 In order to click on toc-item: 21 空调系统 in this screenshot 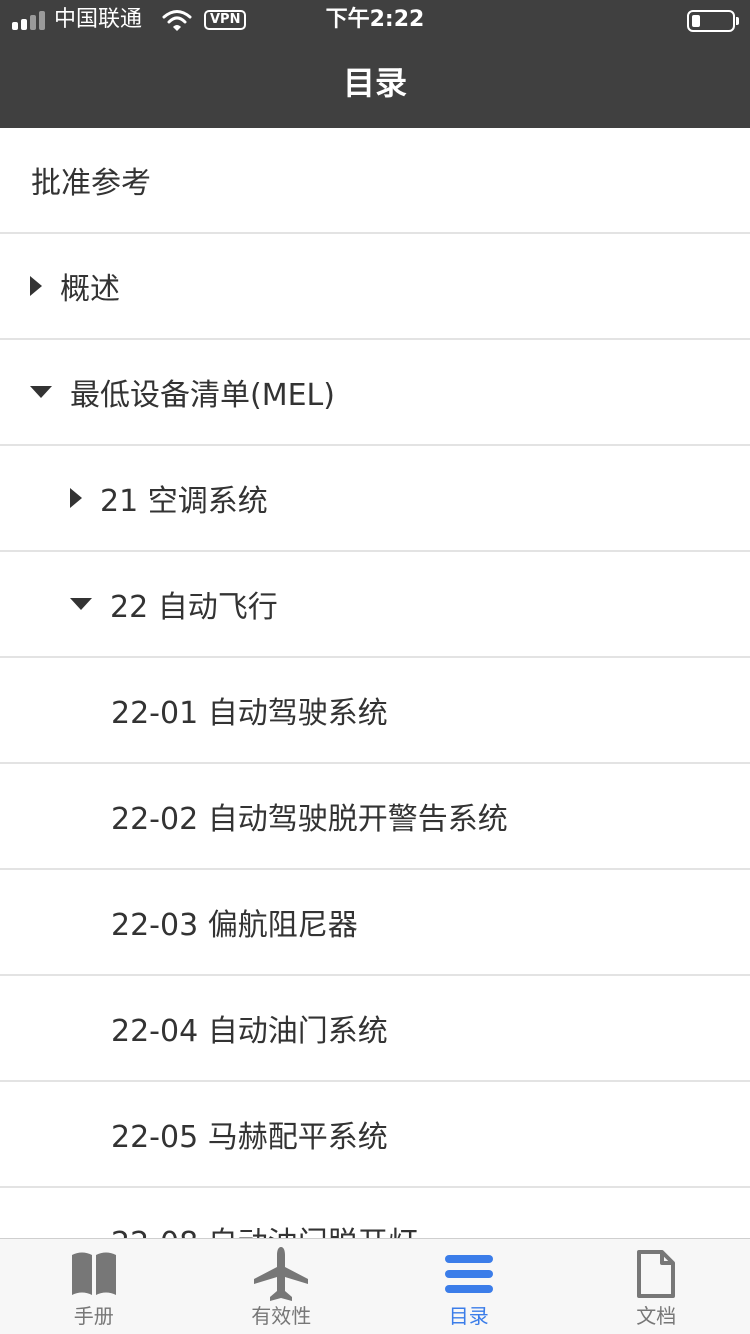, I will do `click(375, 499)`.